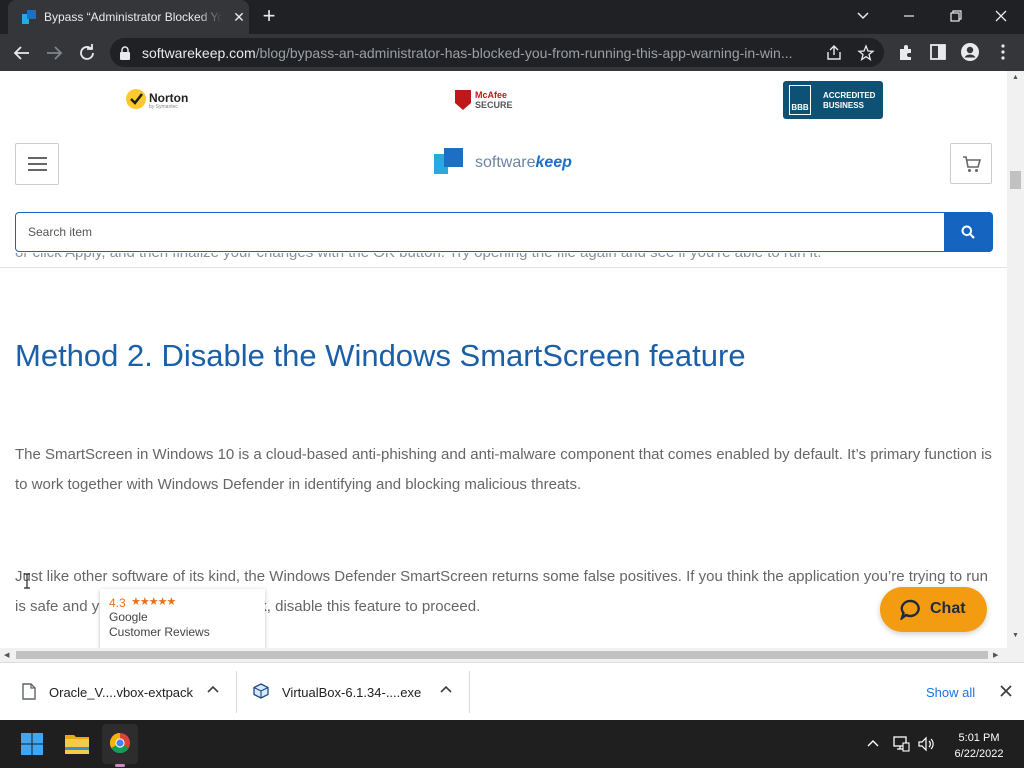 The height and width of the screenshot is (768, 1024). I want to click on norton-sub: by Symantec, so click(163, 107).